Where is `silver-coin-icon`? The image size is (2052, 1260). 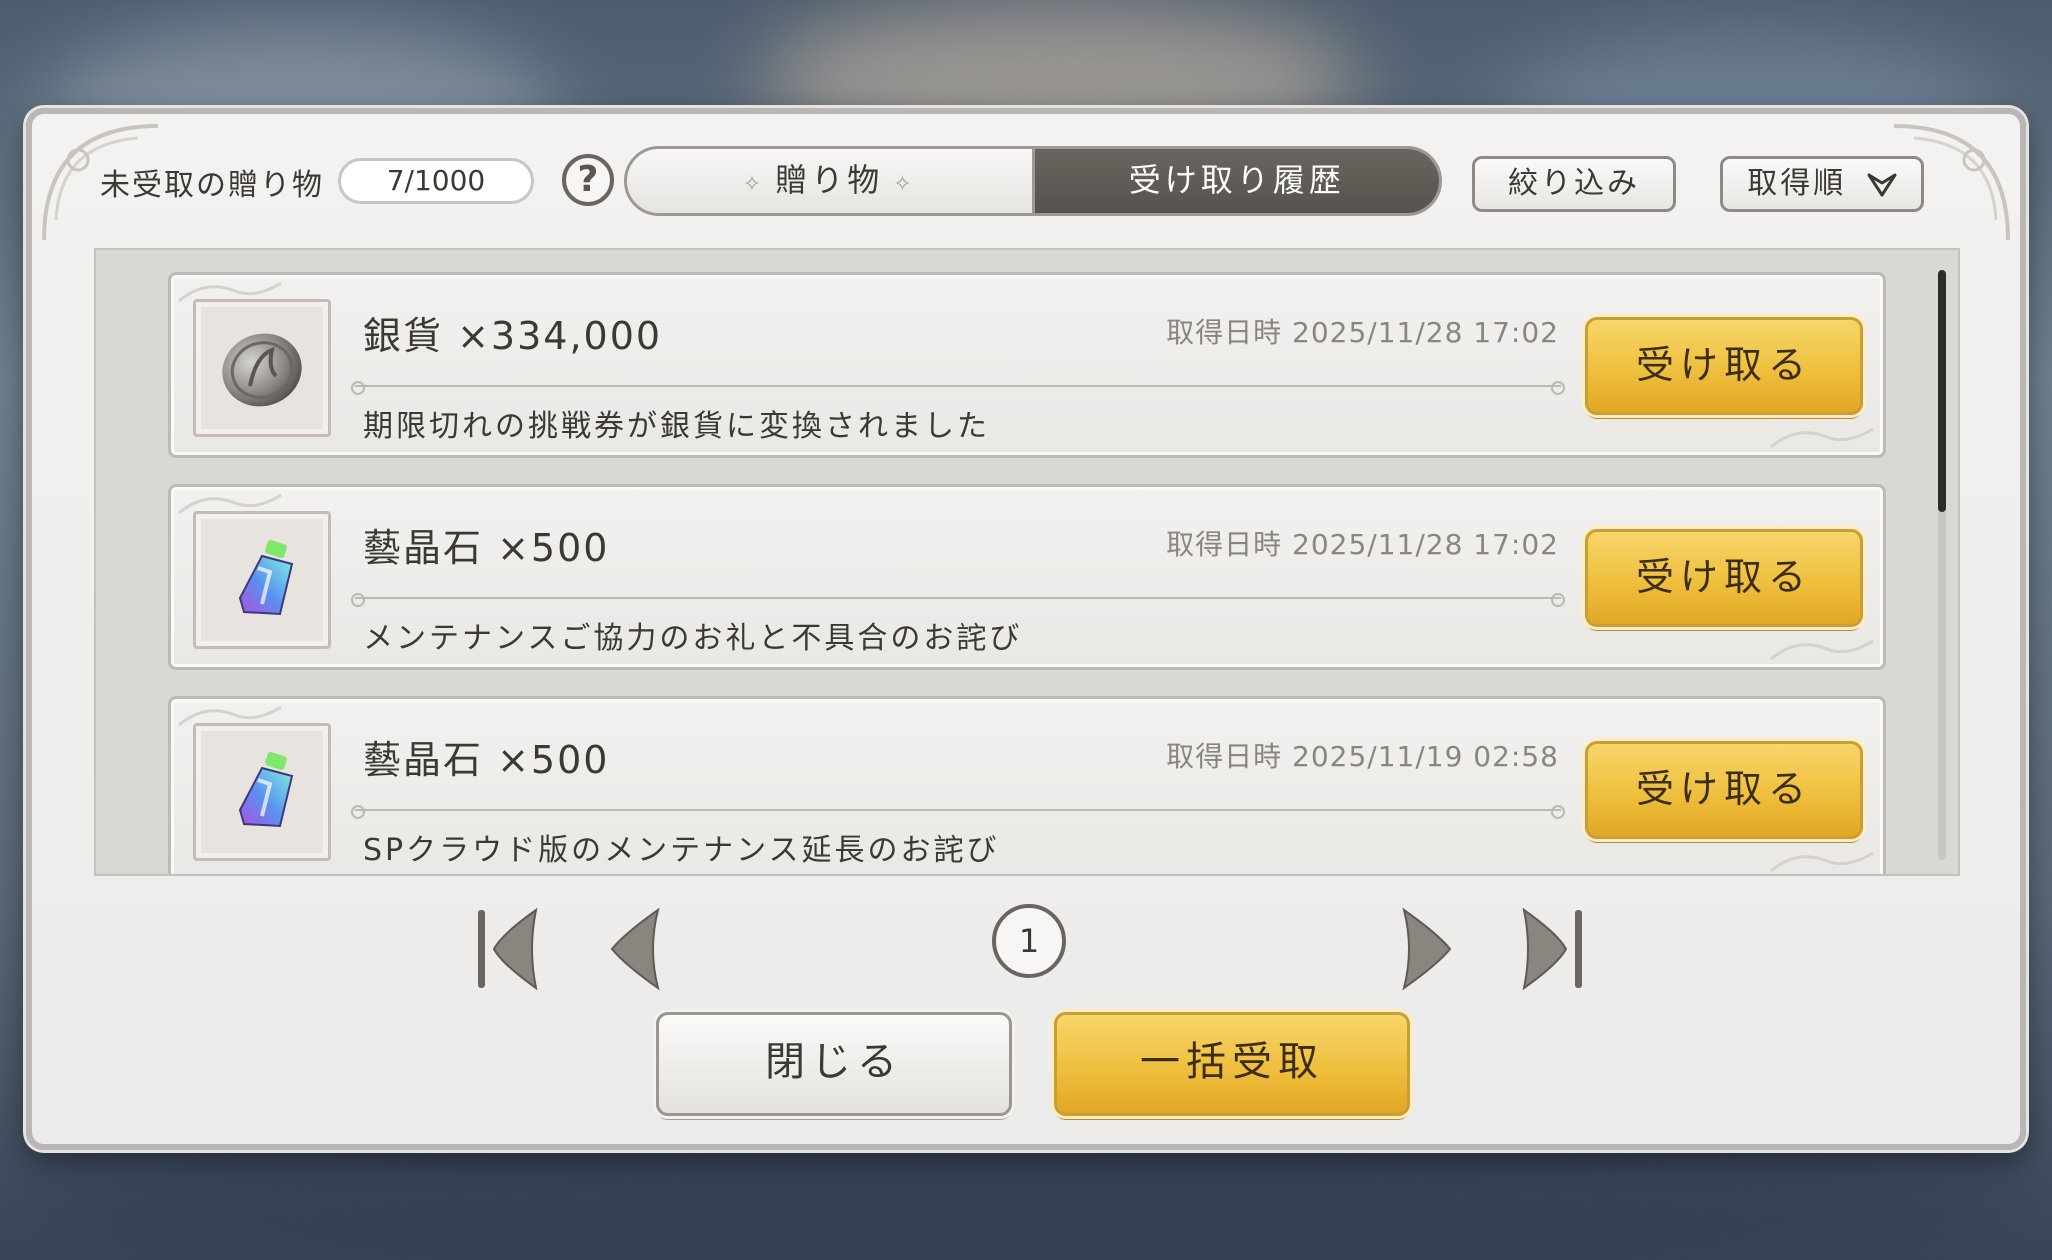
silver-coin-icon is located at coordinates (262, 370).